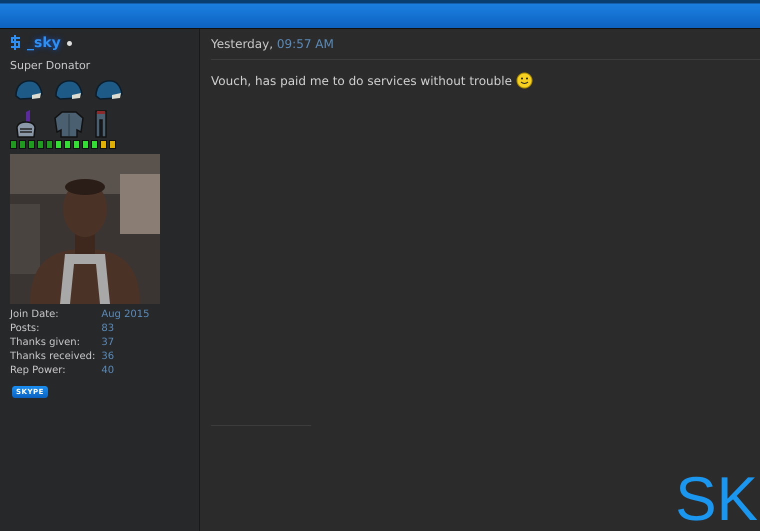 This screenshot has width=760, height=531. What do you see at coordinates (38, 370) in the screenshot?
I see `stat-label: Rep Power:` at bounding box center [38, 370].